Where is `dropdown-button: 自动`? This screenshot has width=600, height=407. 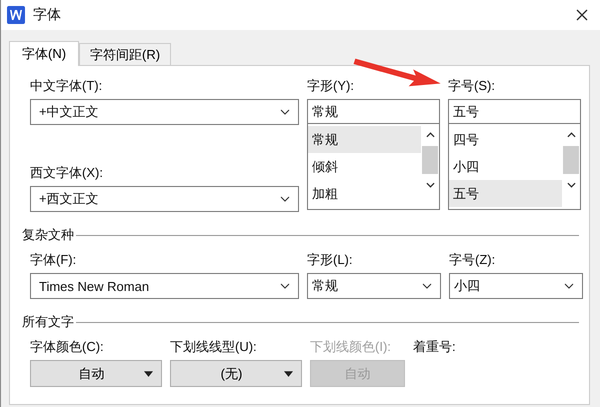 dropdown-button: 自动 is located at coordinates (96, 373).